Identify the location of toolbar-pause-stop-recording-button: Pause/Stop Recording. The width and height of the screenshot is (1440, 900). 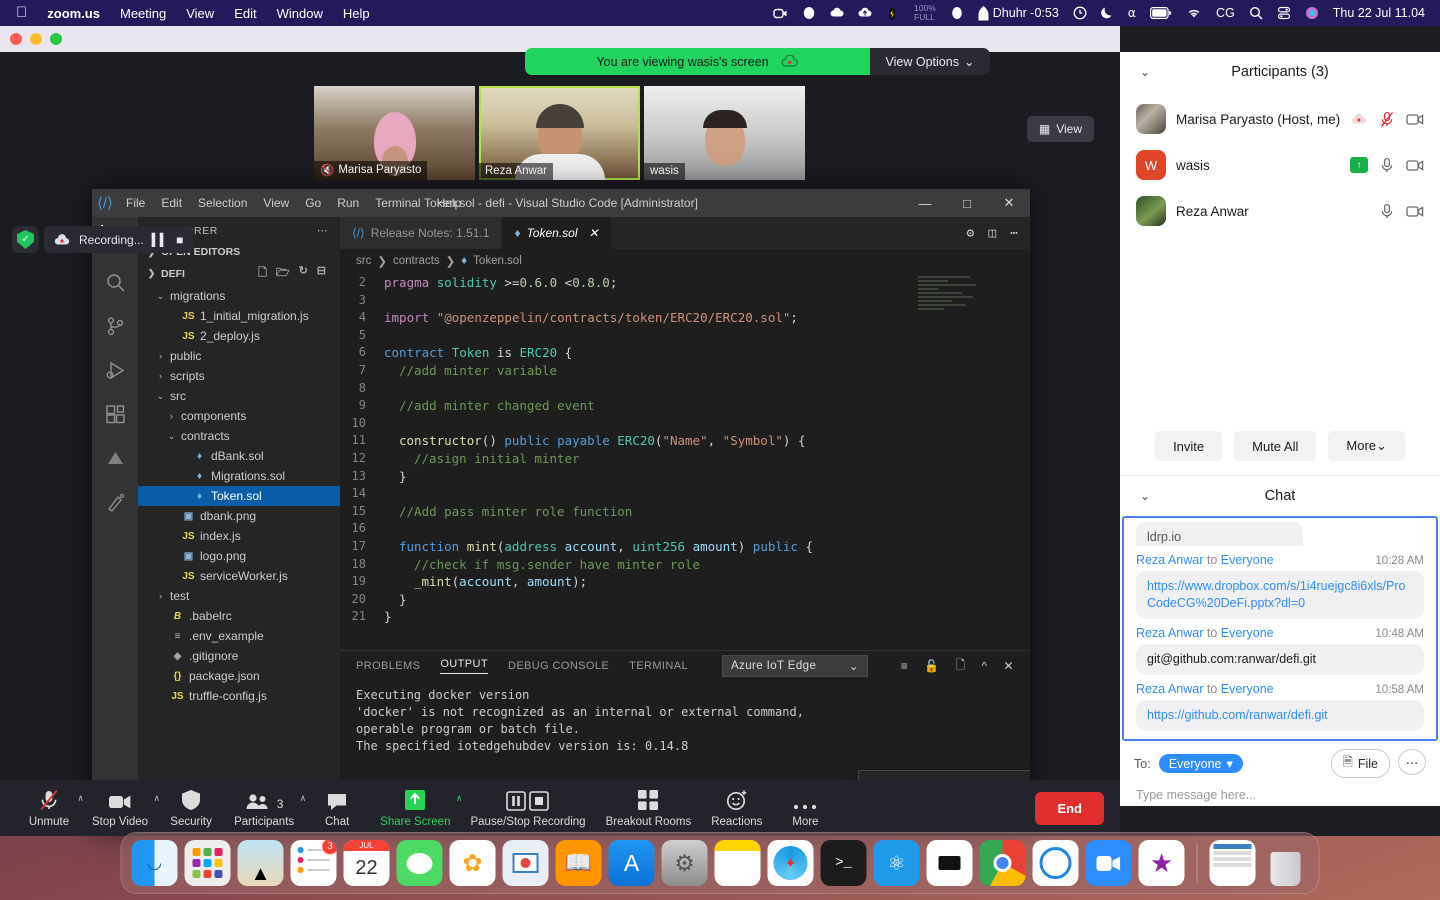
(527, 808).